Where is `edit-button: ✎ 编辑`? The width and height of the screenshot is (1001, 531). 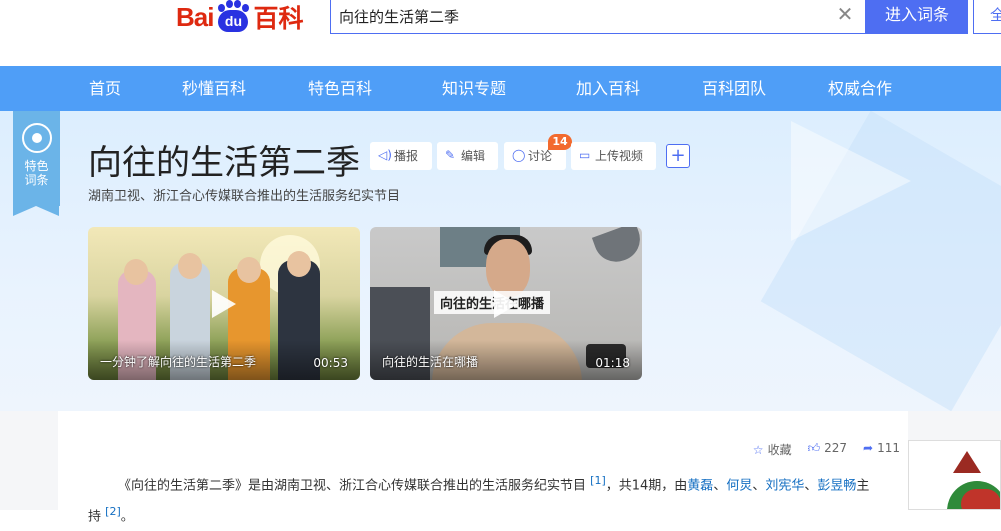
edit-button: ✎ 编辑 is located at coordinates (467, 156).